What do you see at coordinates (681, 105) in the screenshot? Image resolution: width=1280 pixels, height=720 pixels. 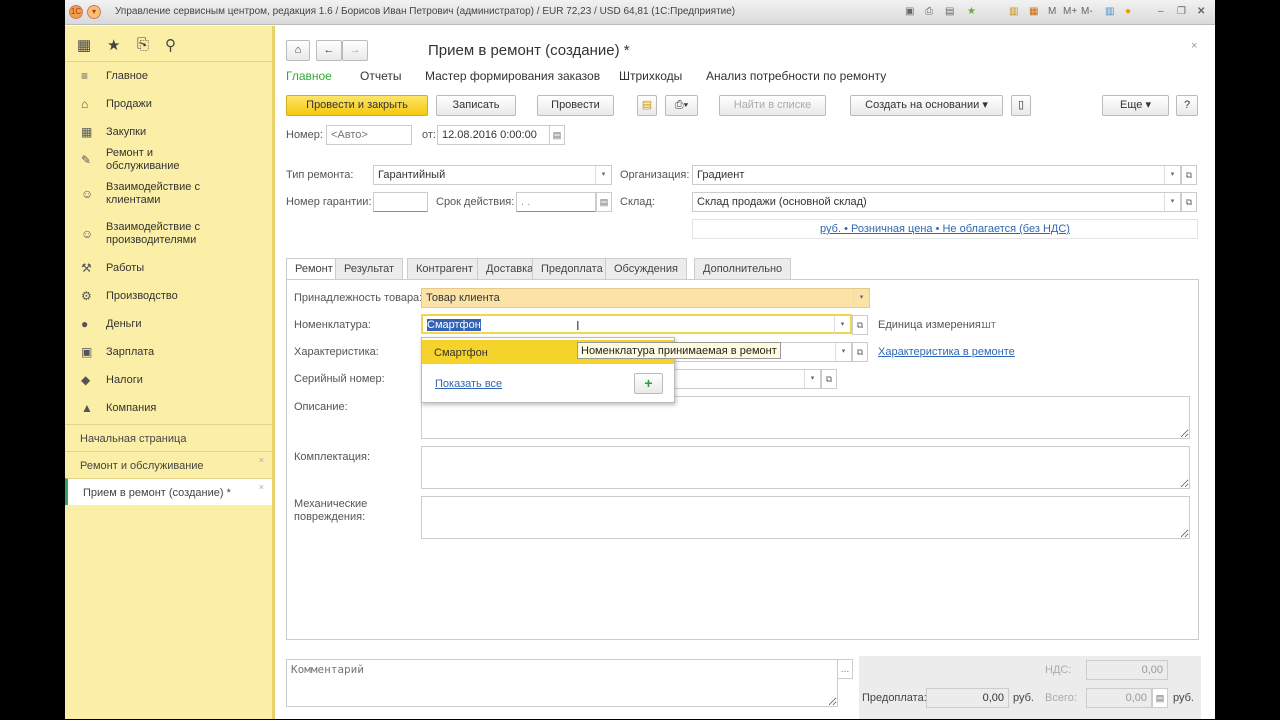 I see `print-menu-icon: ⎙▾` at bounding box center [681, 105].